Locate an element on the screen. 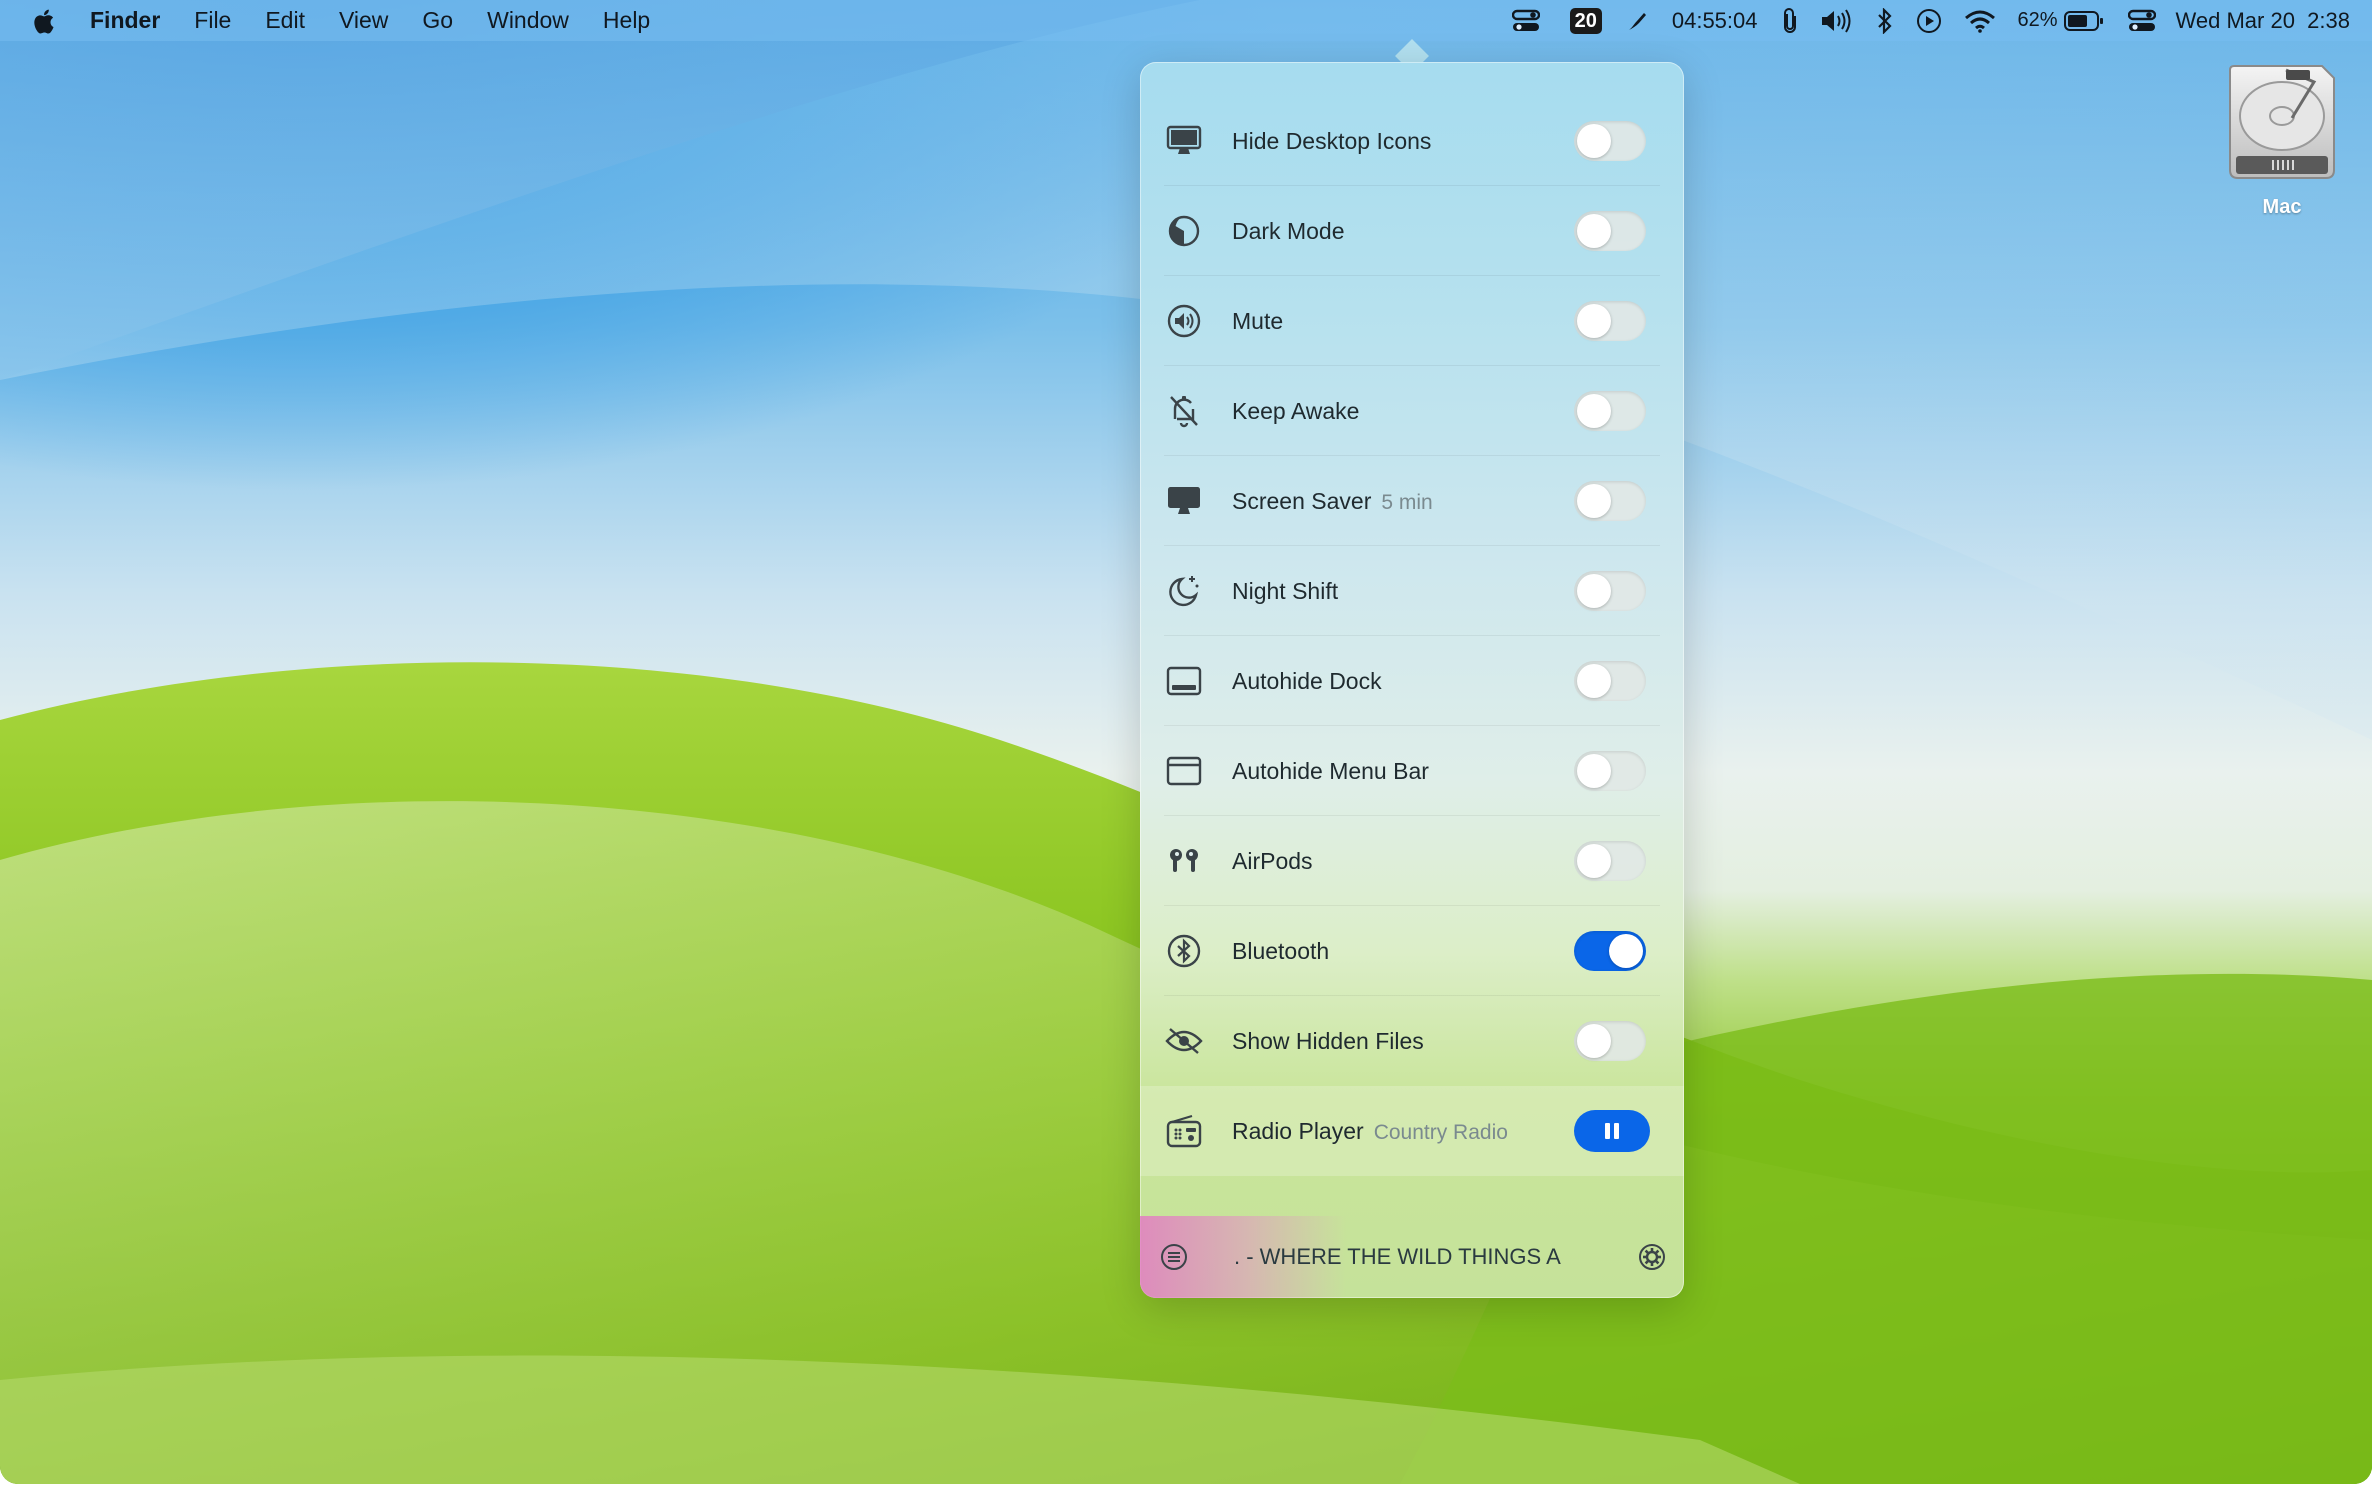  menu-window: Window is located at coordinates (528, 20).